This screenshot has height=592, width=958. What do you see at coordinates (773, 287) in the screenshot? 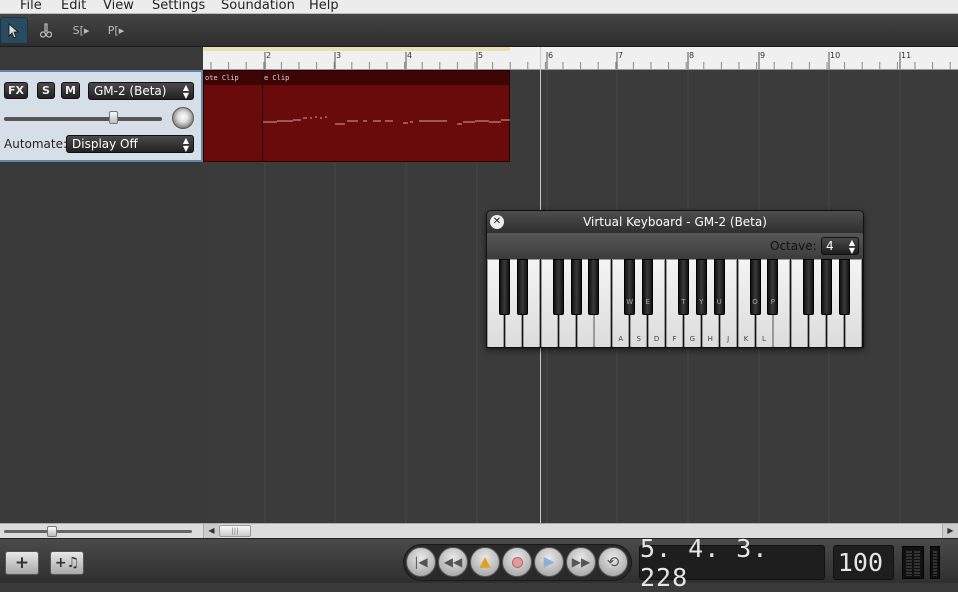
I see `black-key: P` at bounding box center [773, 287].